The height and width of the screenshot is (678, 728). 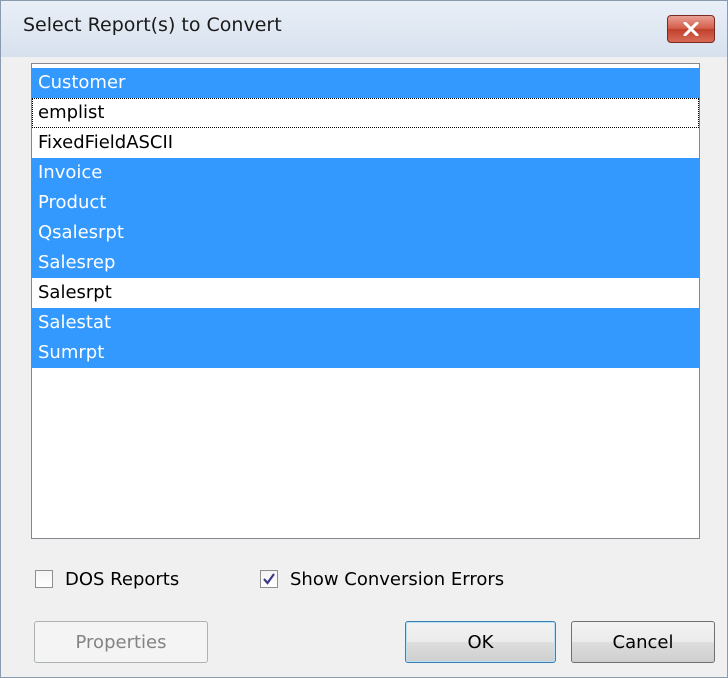 What do you see at coordinates (365, 143) in the screenshot?
I see `list-item: FixedFieldASCII` at bounding box center [365, 143].